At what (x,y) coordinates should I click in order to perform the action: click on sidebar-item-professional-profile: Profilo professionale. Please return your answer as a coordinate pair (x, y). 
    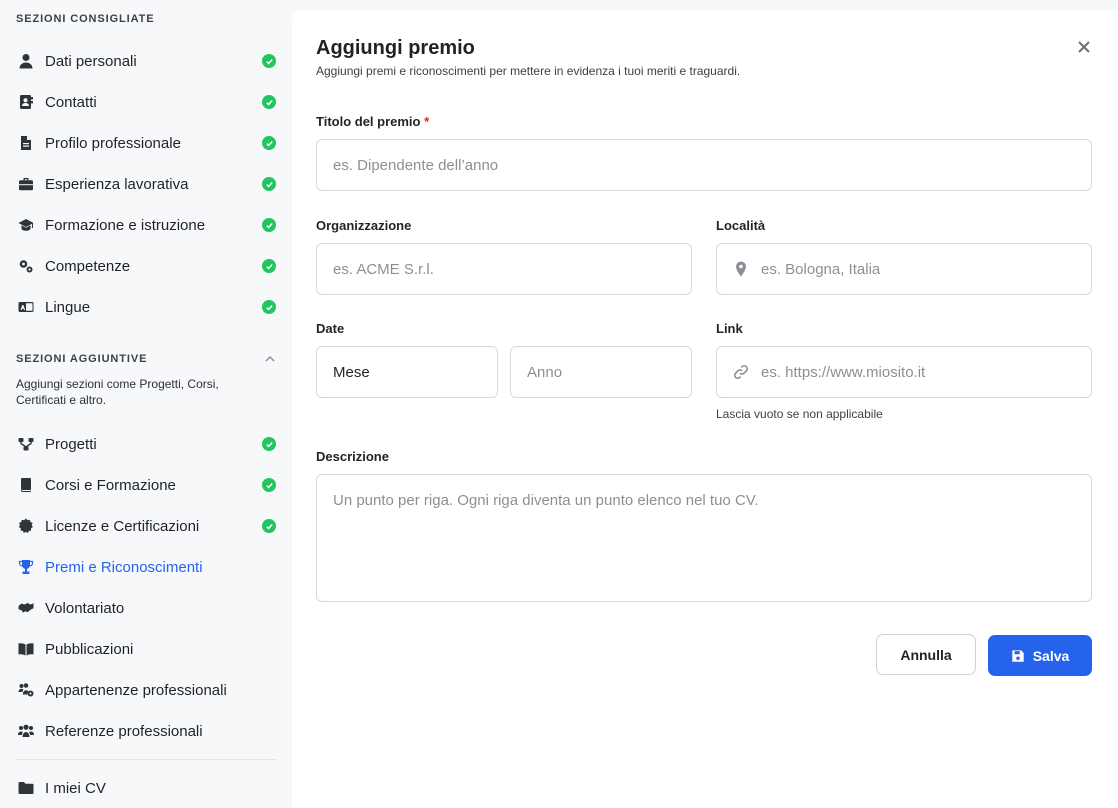
    Looking at the image, I should click on (147, 143).